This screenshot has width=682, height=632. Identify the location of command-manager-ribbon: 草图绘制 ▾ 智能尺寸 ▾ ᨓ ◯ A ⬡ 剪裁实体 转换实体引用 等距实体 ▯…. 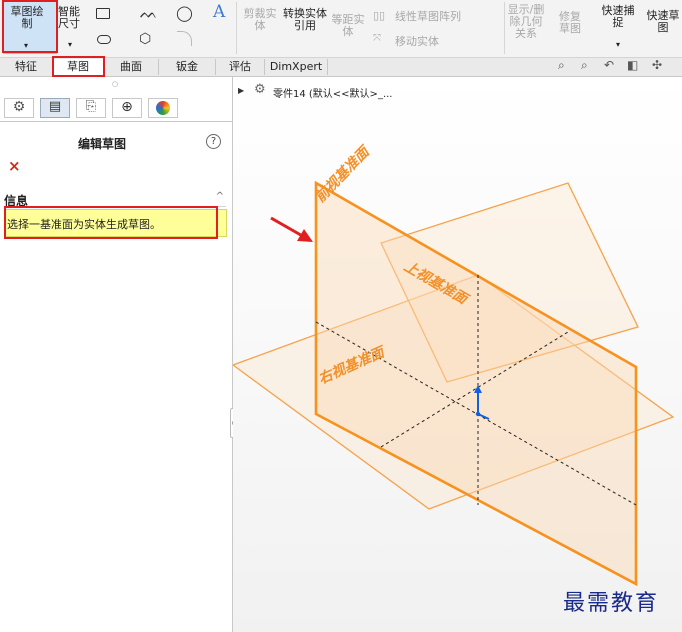
(341, 29).